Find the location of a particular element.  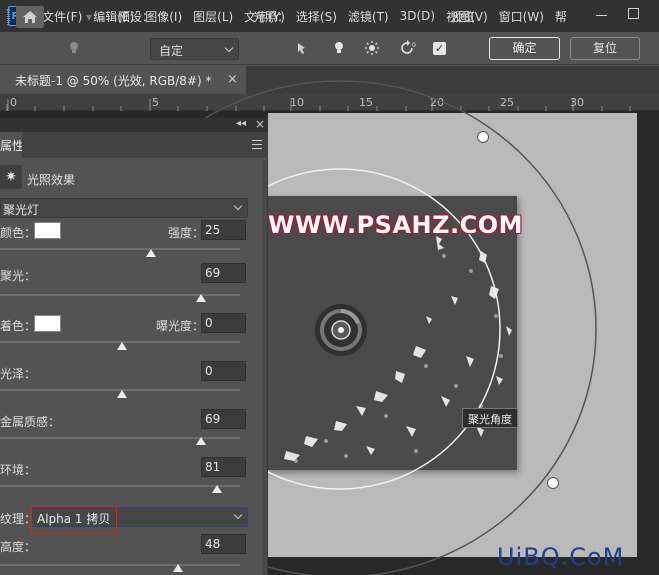

brand-watermark: UiBQ.CoM is located at coordinates (561, 557).